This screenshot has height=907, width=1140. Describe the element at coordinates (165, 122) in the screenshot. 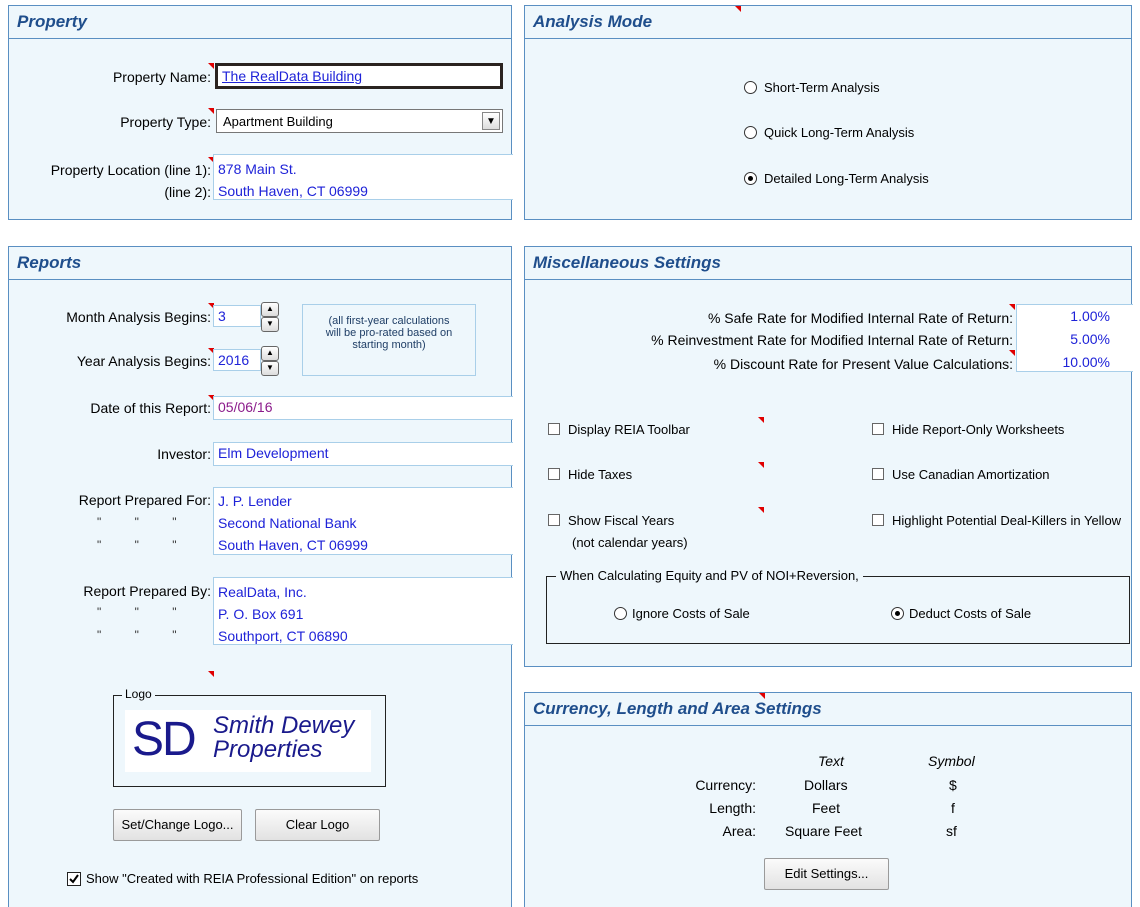

I see `property-type-label: Property Type:` at that location.